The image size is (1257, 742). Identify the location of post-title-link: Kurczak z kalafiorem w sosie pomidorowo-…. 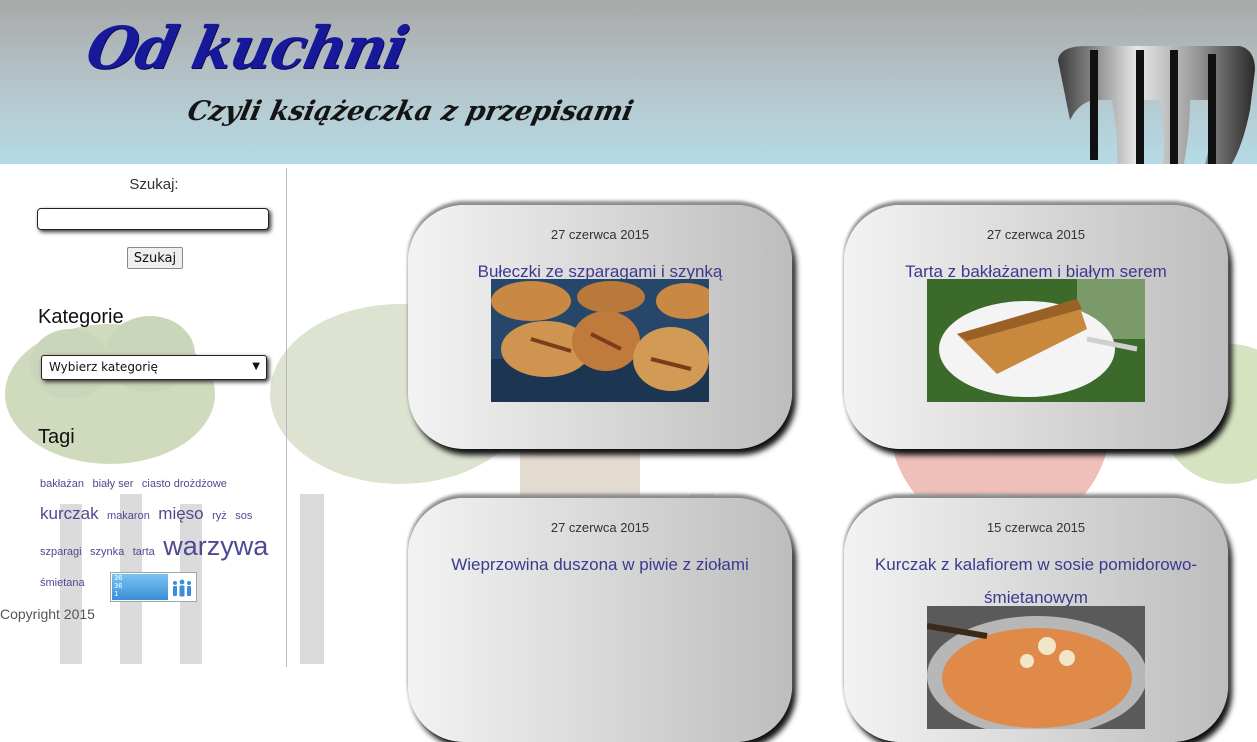
(1036, 581).